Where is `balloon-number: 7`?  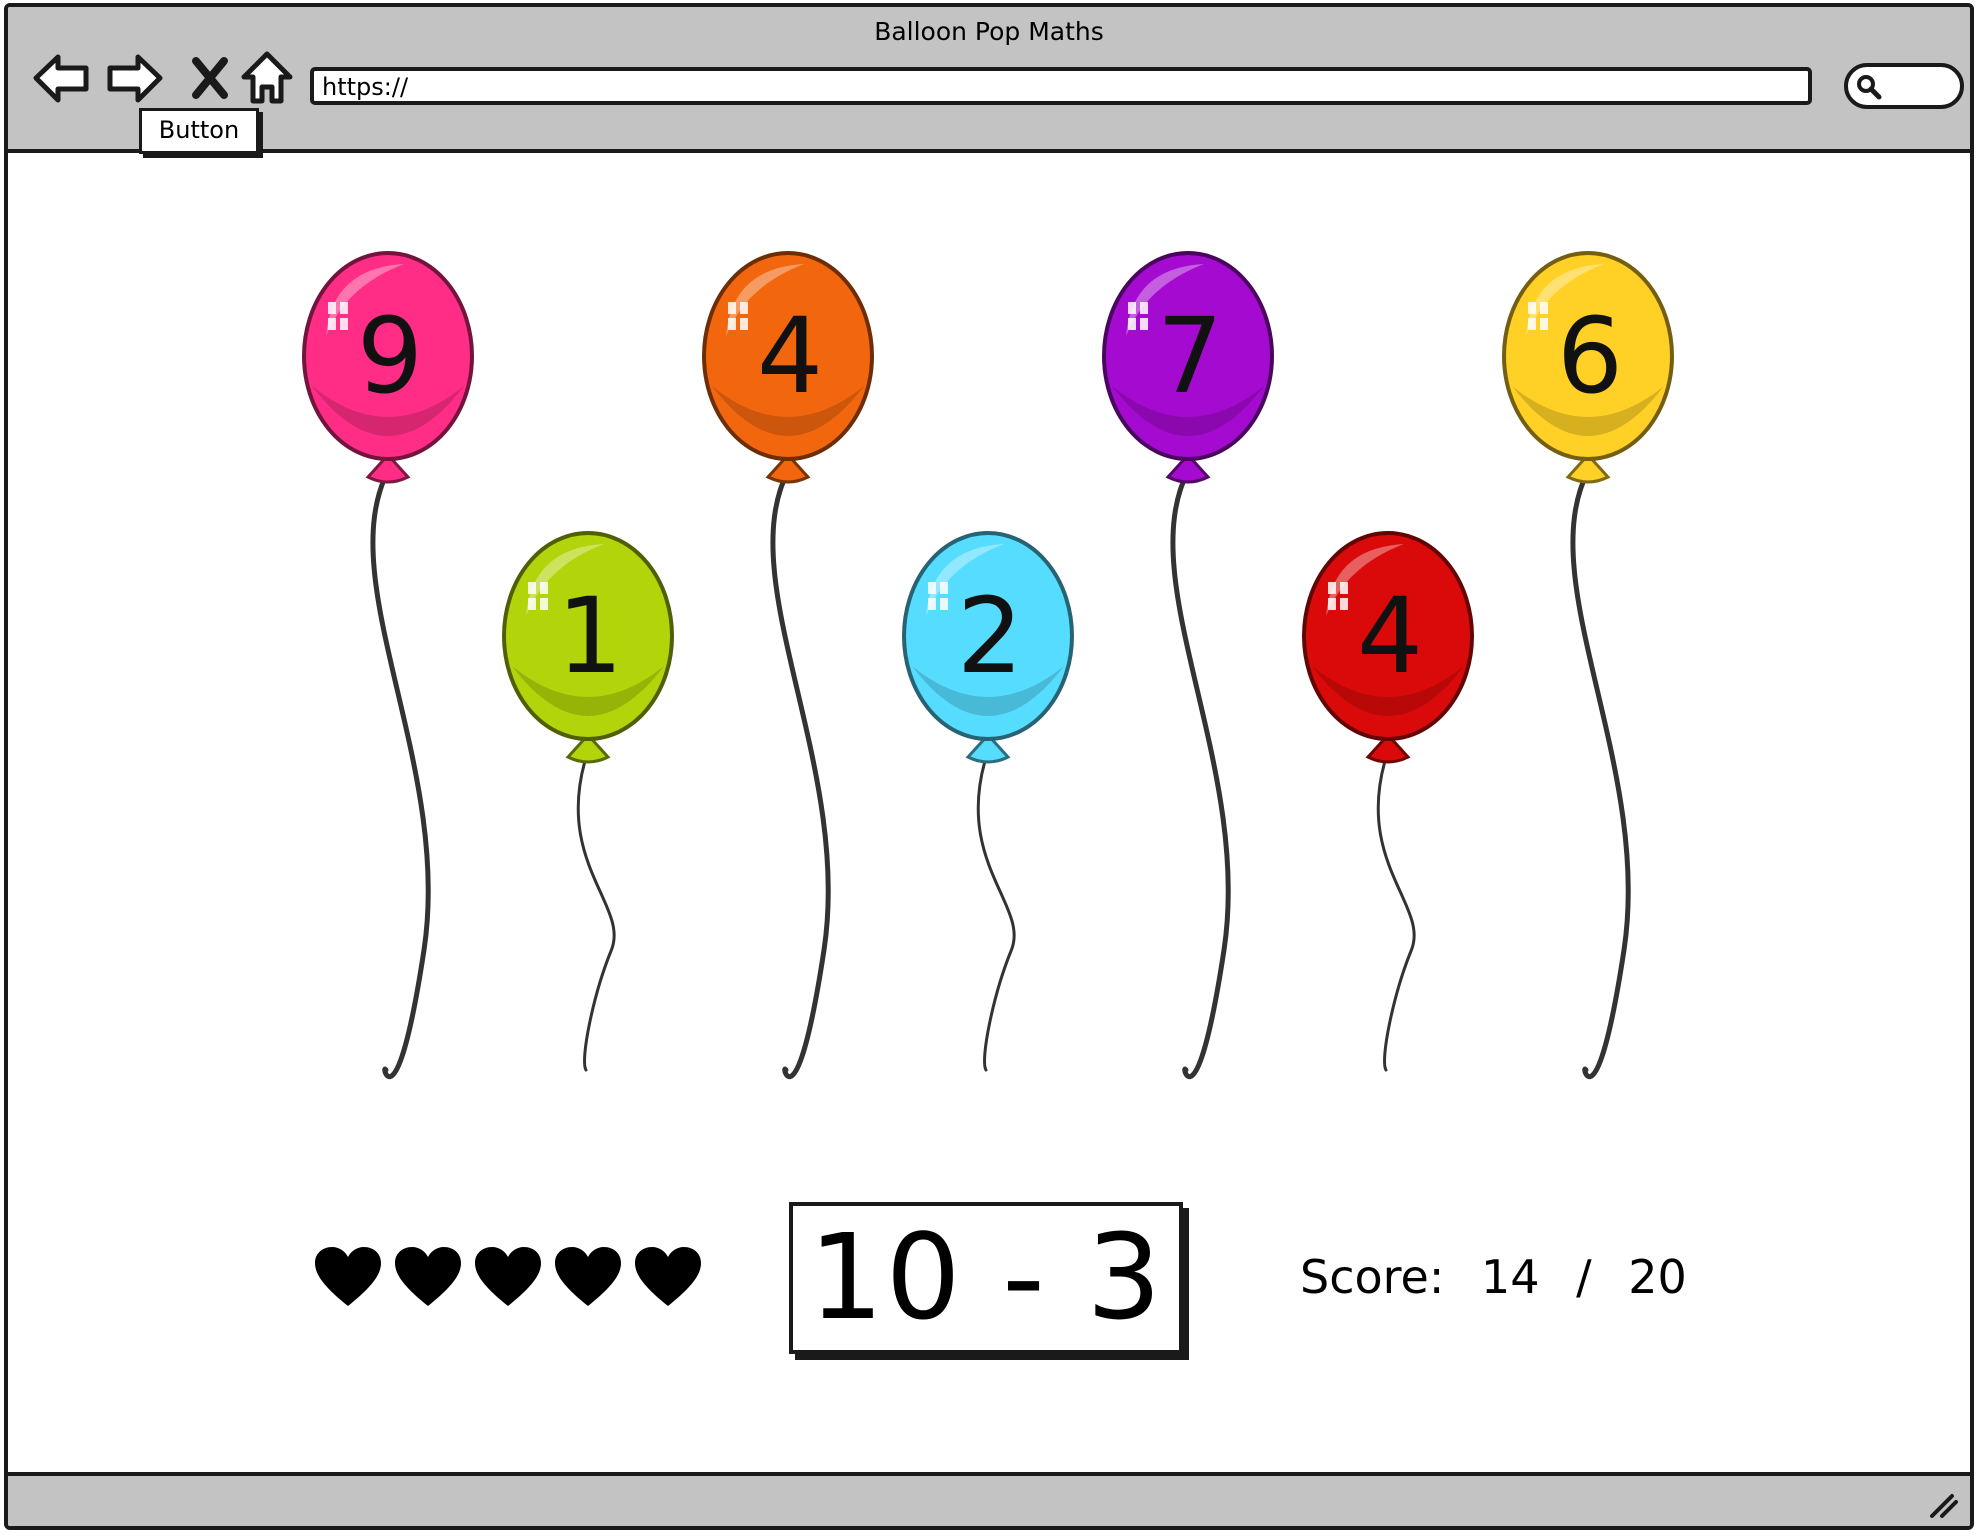
balloon-number: 7 is located at coordinates (1190, 356).